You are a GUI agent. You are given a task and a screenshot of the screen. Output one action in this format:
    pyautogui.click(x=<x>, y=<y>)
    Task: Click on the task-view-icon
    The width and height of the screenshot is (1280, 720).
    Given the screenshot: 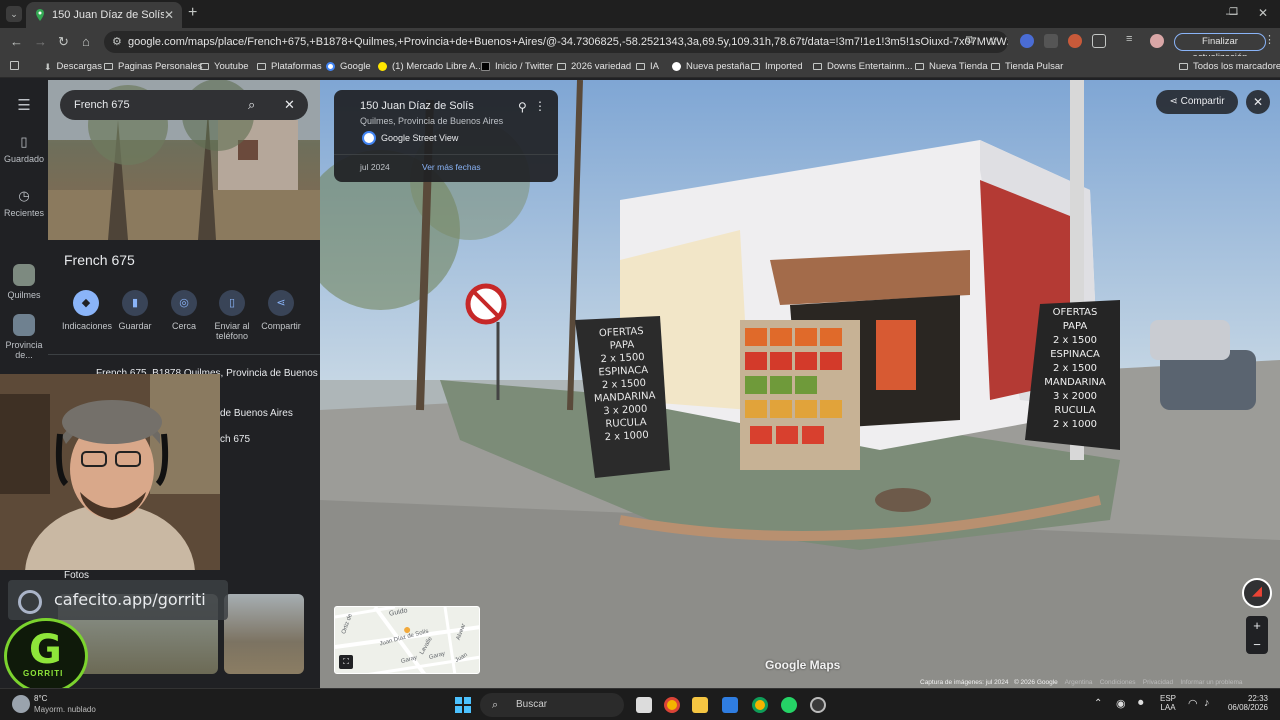 What is the action you would take?
    pyautogui.click(x=644, y=705)
    